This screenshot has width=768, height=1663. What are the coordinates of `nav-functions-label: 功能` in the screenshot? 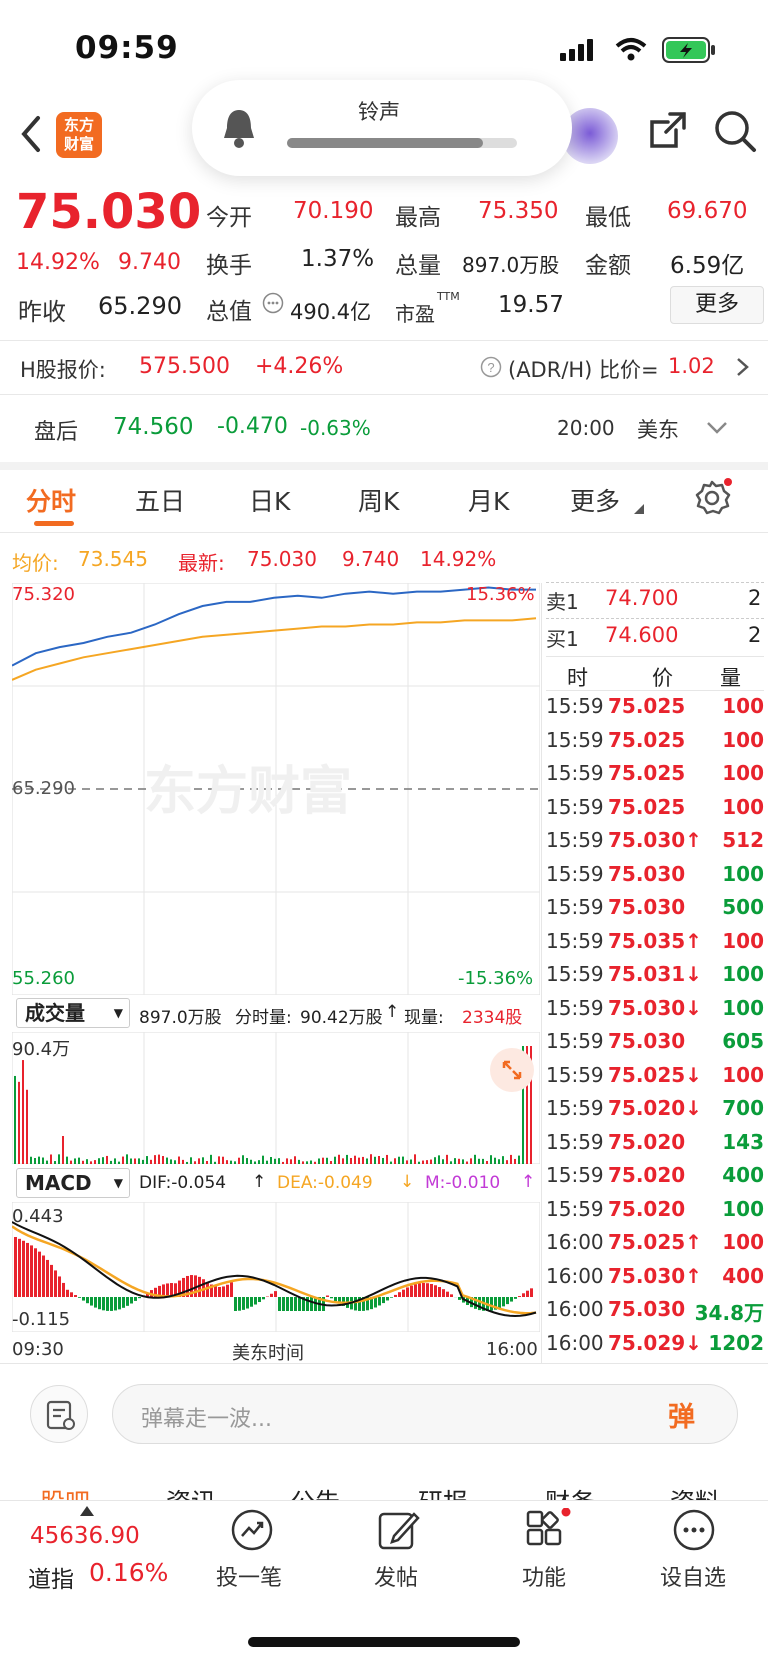 It's located at (544, 1576).